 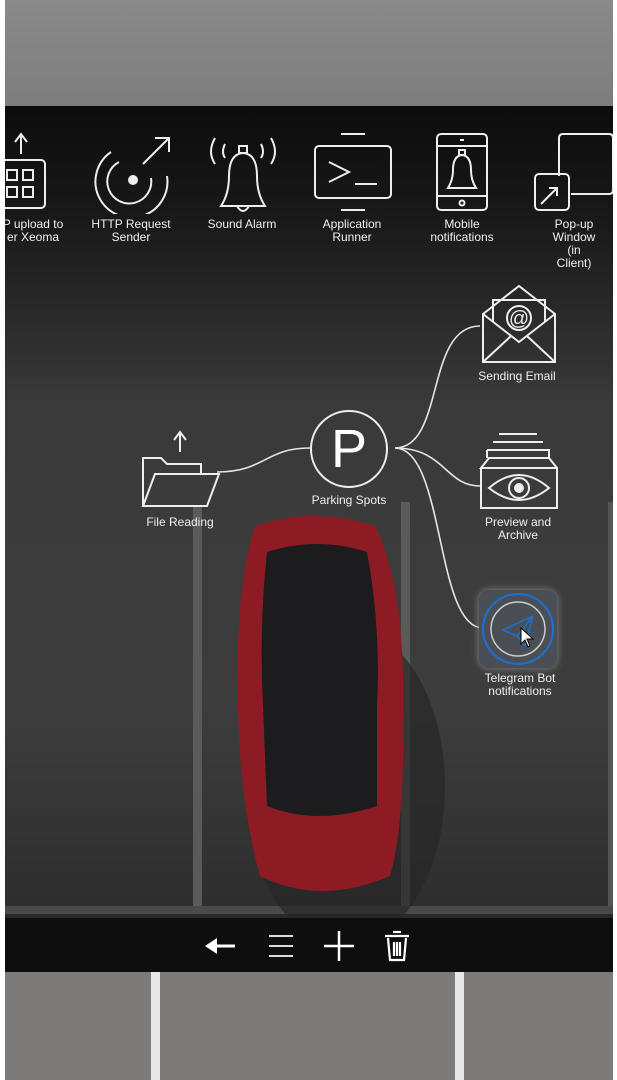 What do you see at coordinates (133, 173) in the screenshot?
I see `http-request-icon` at bounding box center [133, 173].